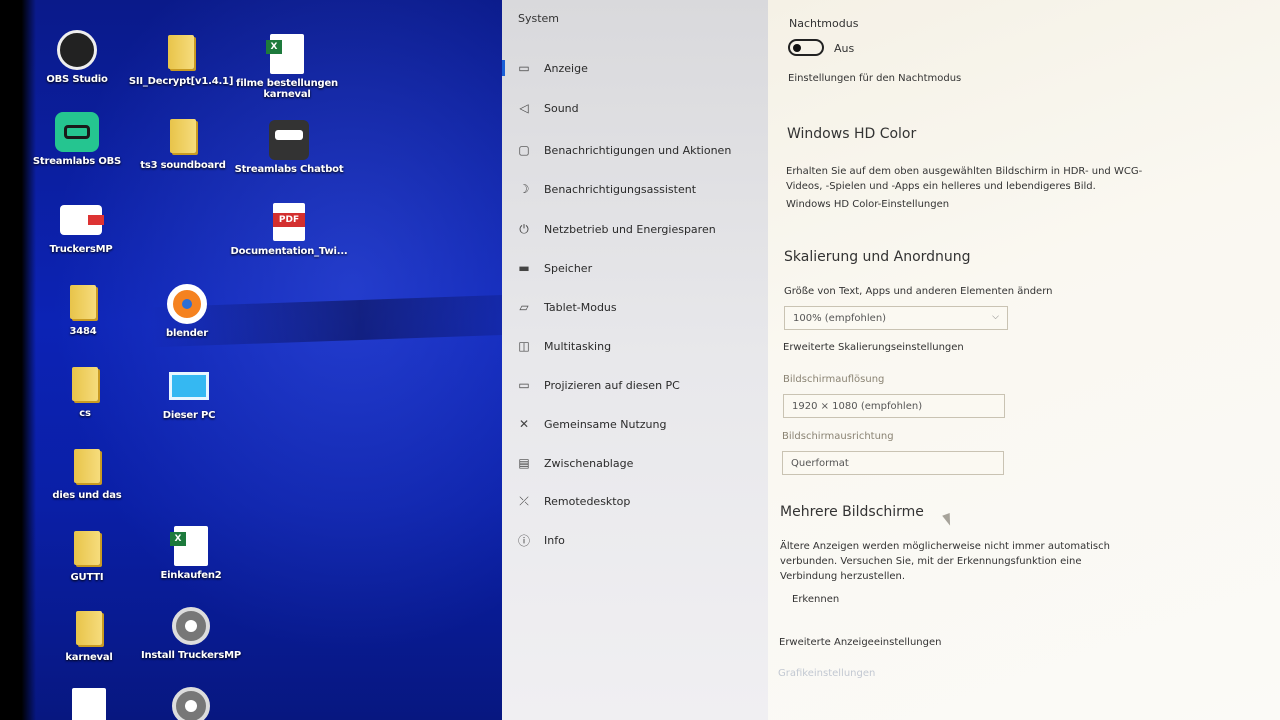 The image size is (1280, 720). Describe the element at coordinates (612, 385) in the screenshot. I see `nav-item-label: Projizieren auf diesen PC` at that location.